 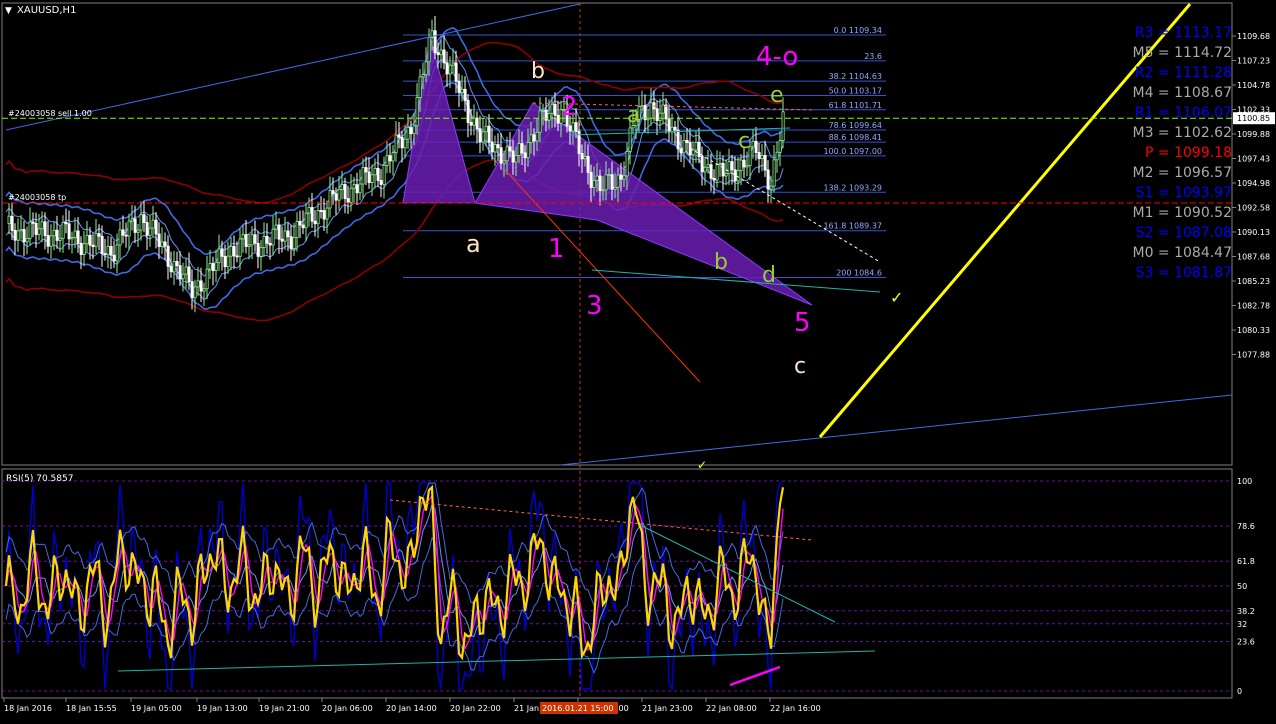 I want to click on time-axis-label: 19 Jan 13:00, so click(x=222, y=708).